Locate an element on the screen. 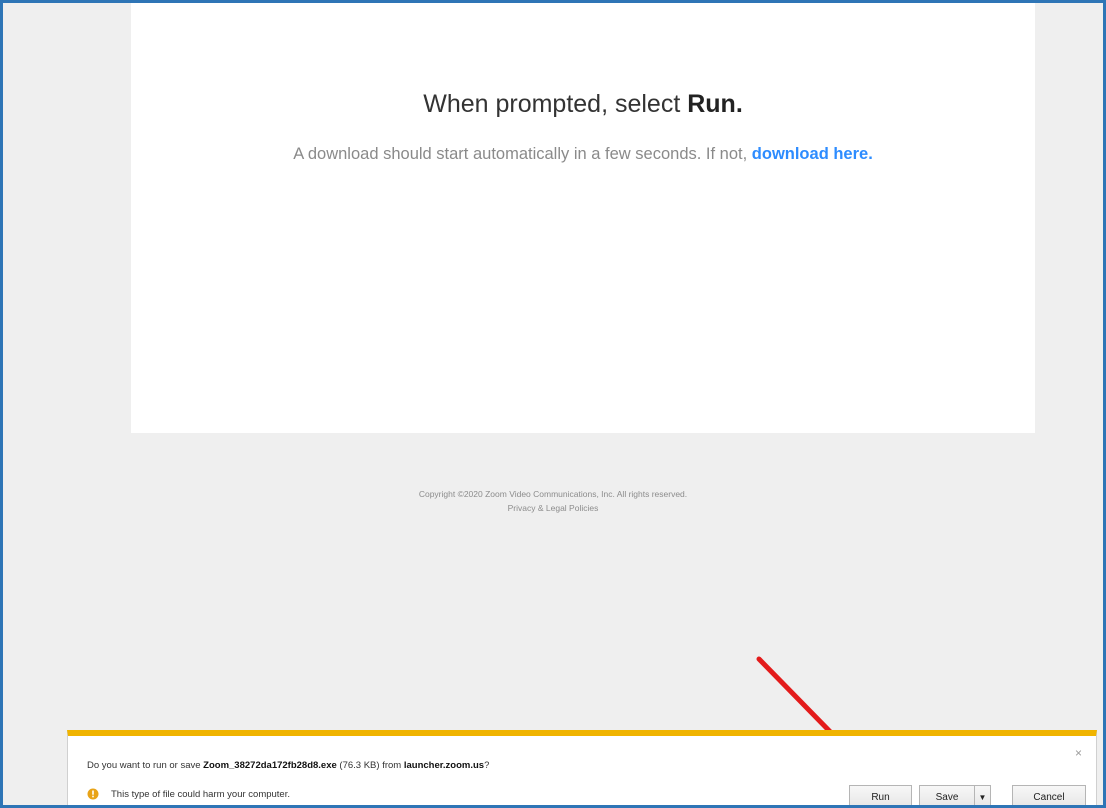 This screenshot has width=1106, height=808. privacy-legal-link: Privacy & Legal Policies is located at coordinates (553, 508).